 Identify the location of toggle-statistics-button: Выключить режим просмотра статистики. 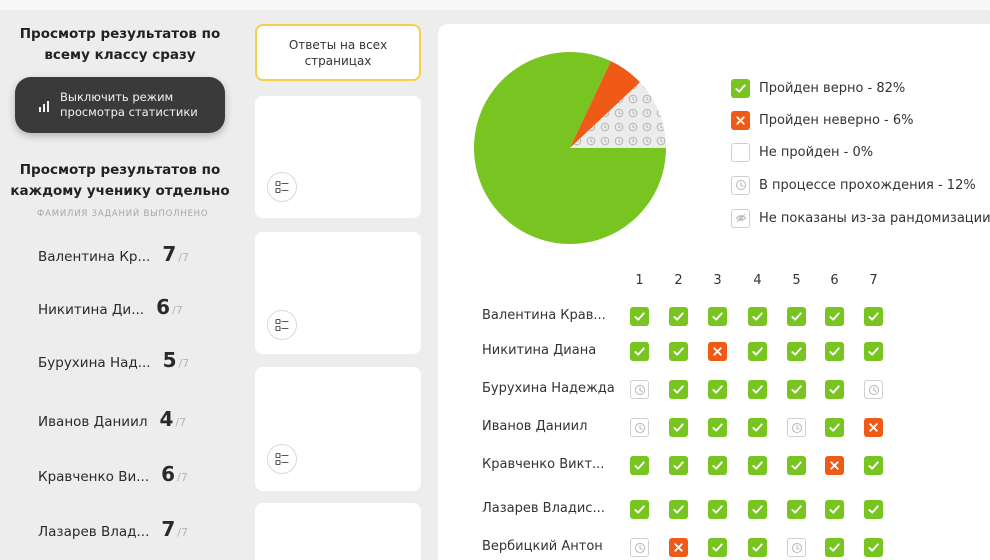
(120, 105).